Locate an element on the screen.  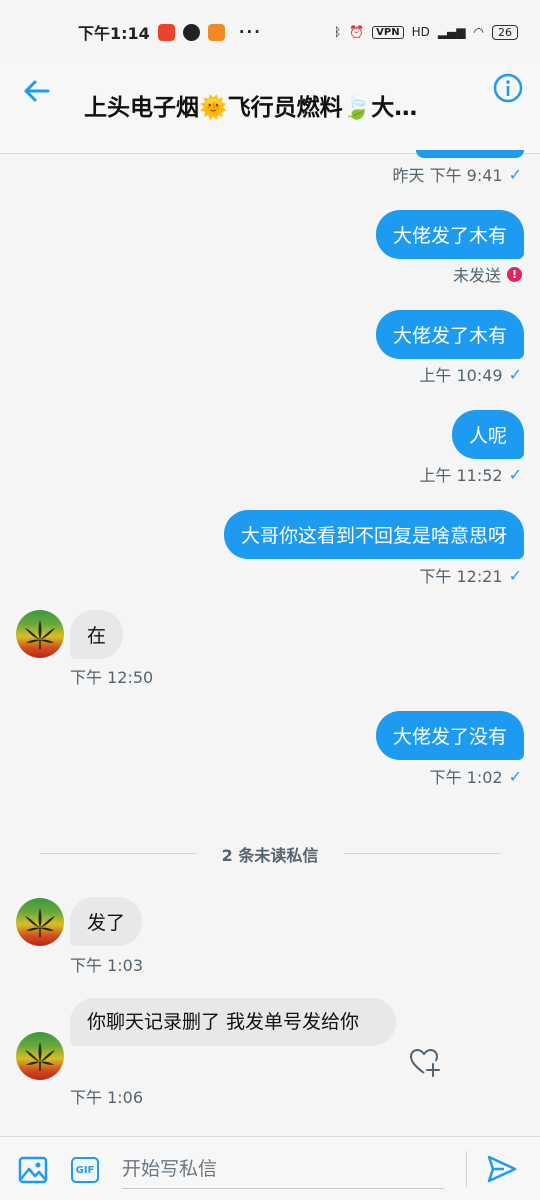
gif-button: GIF is located at coordinates (85, 1170).